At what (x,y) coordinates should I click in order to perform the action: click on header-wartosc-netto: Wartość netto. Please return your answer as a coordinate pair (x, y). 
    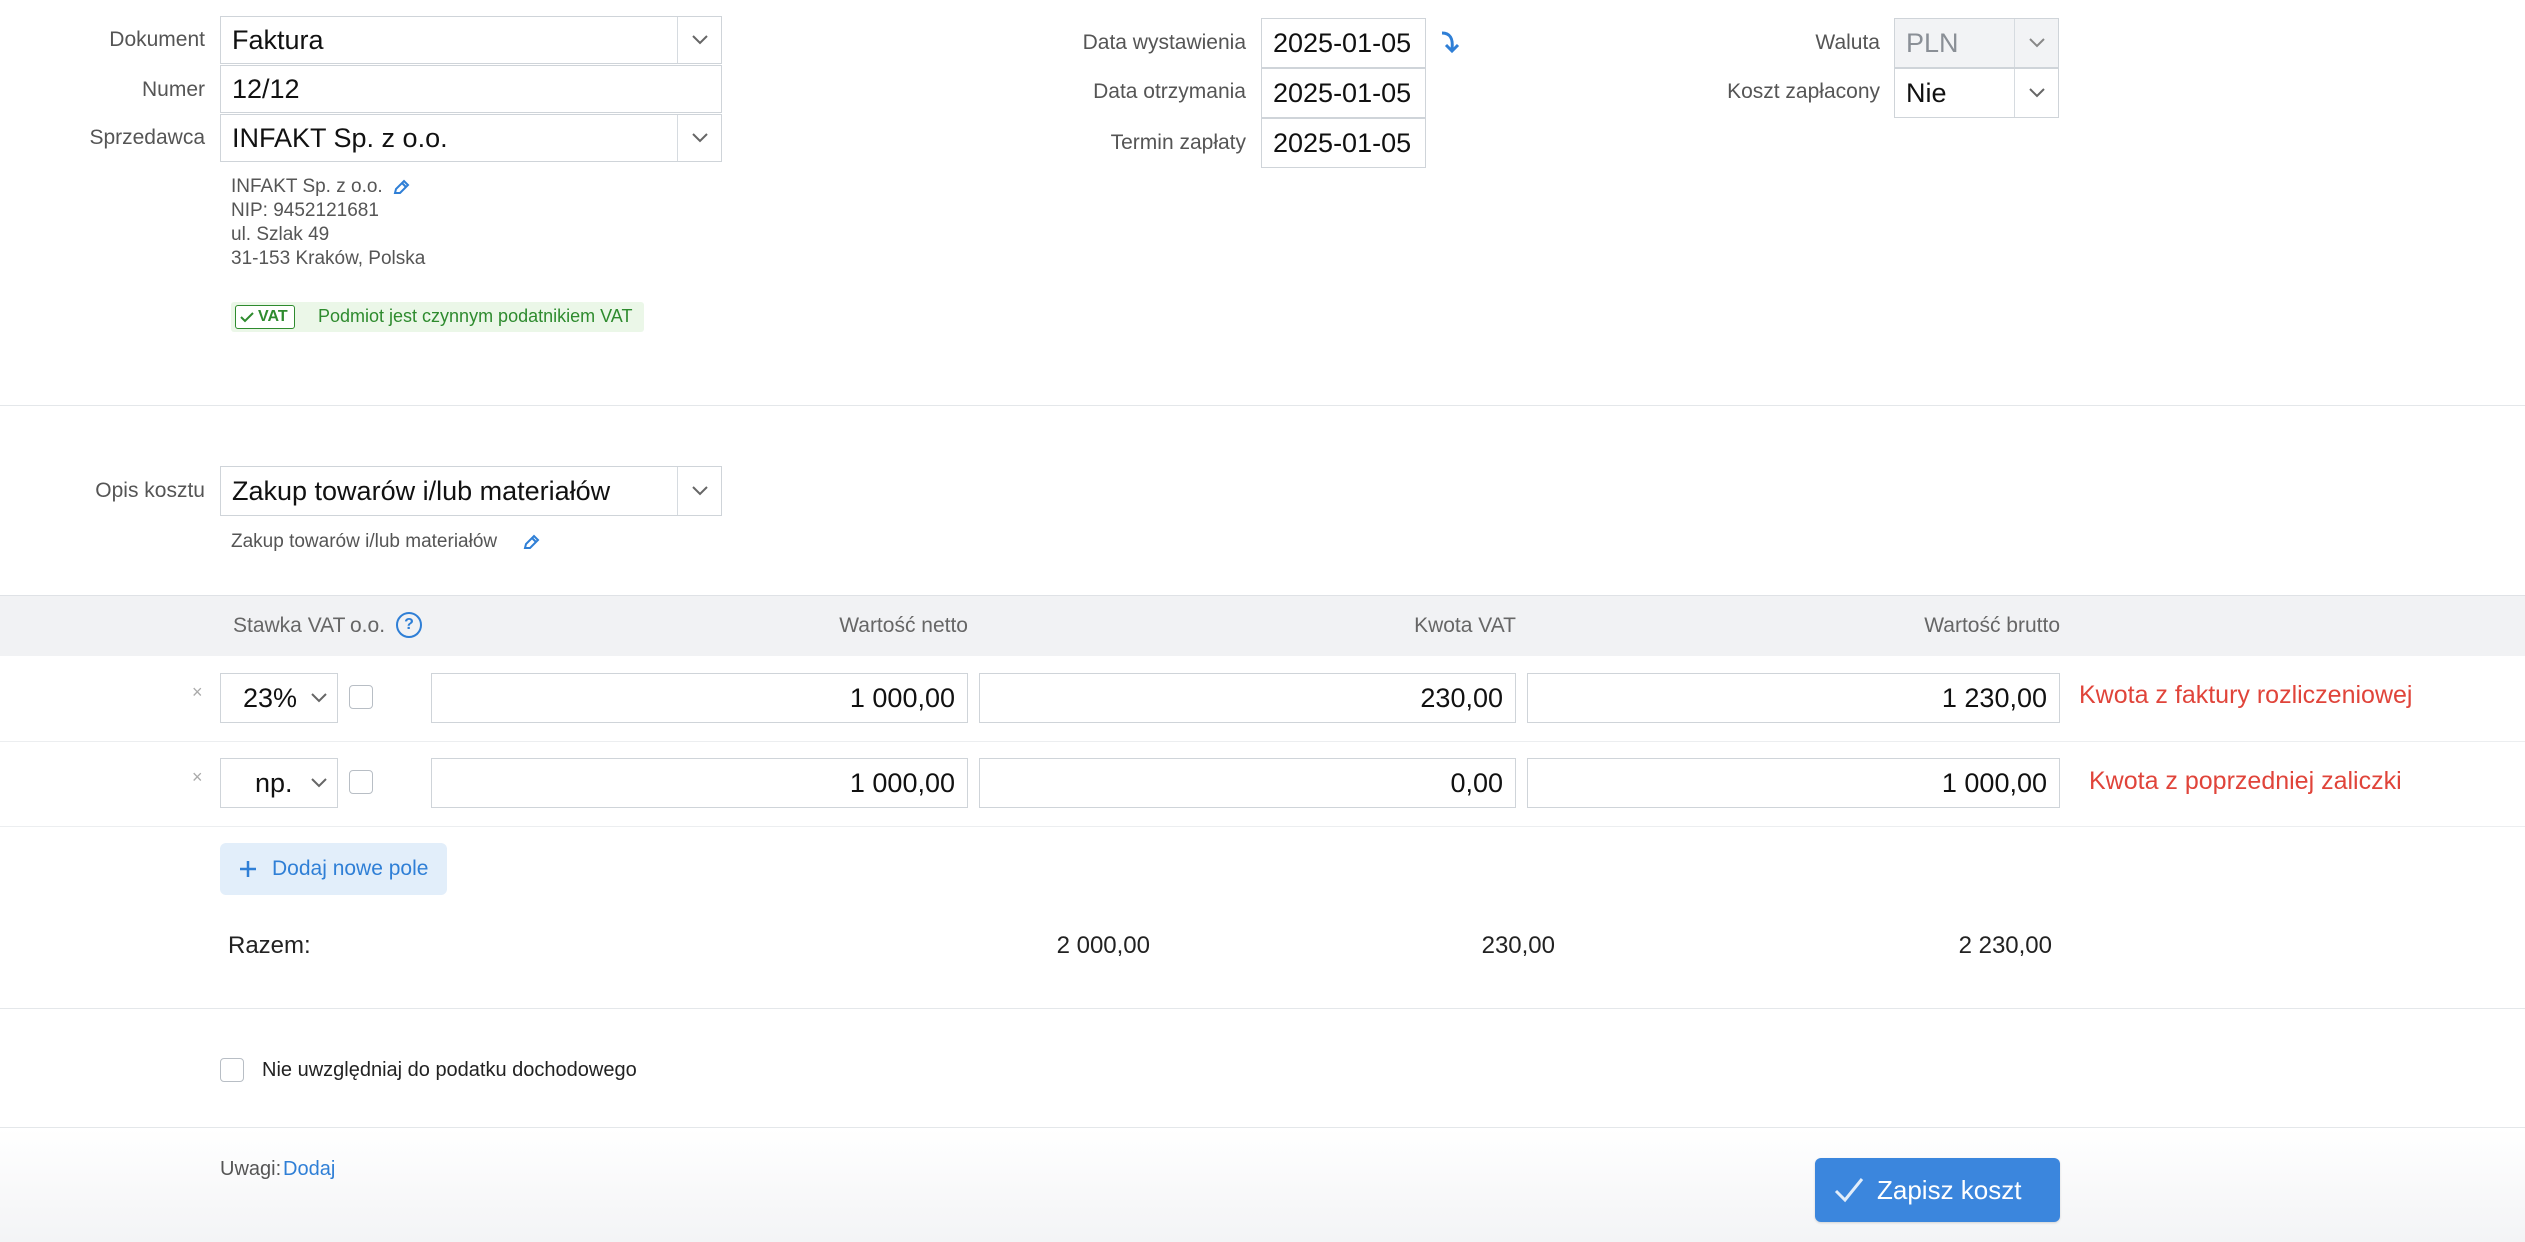
    Looking at the image, I should click on (903, 625).